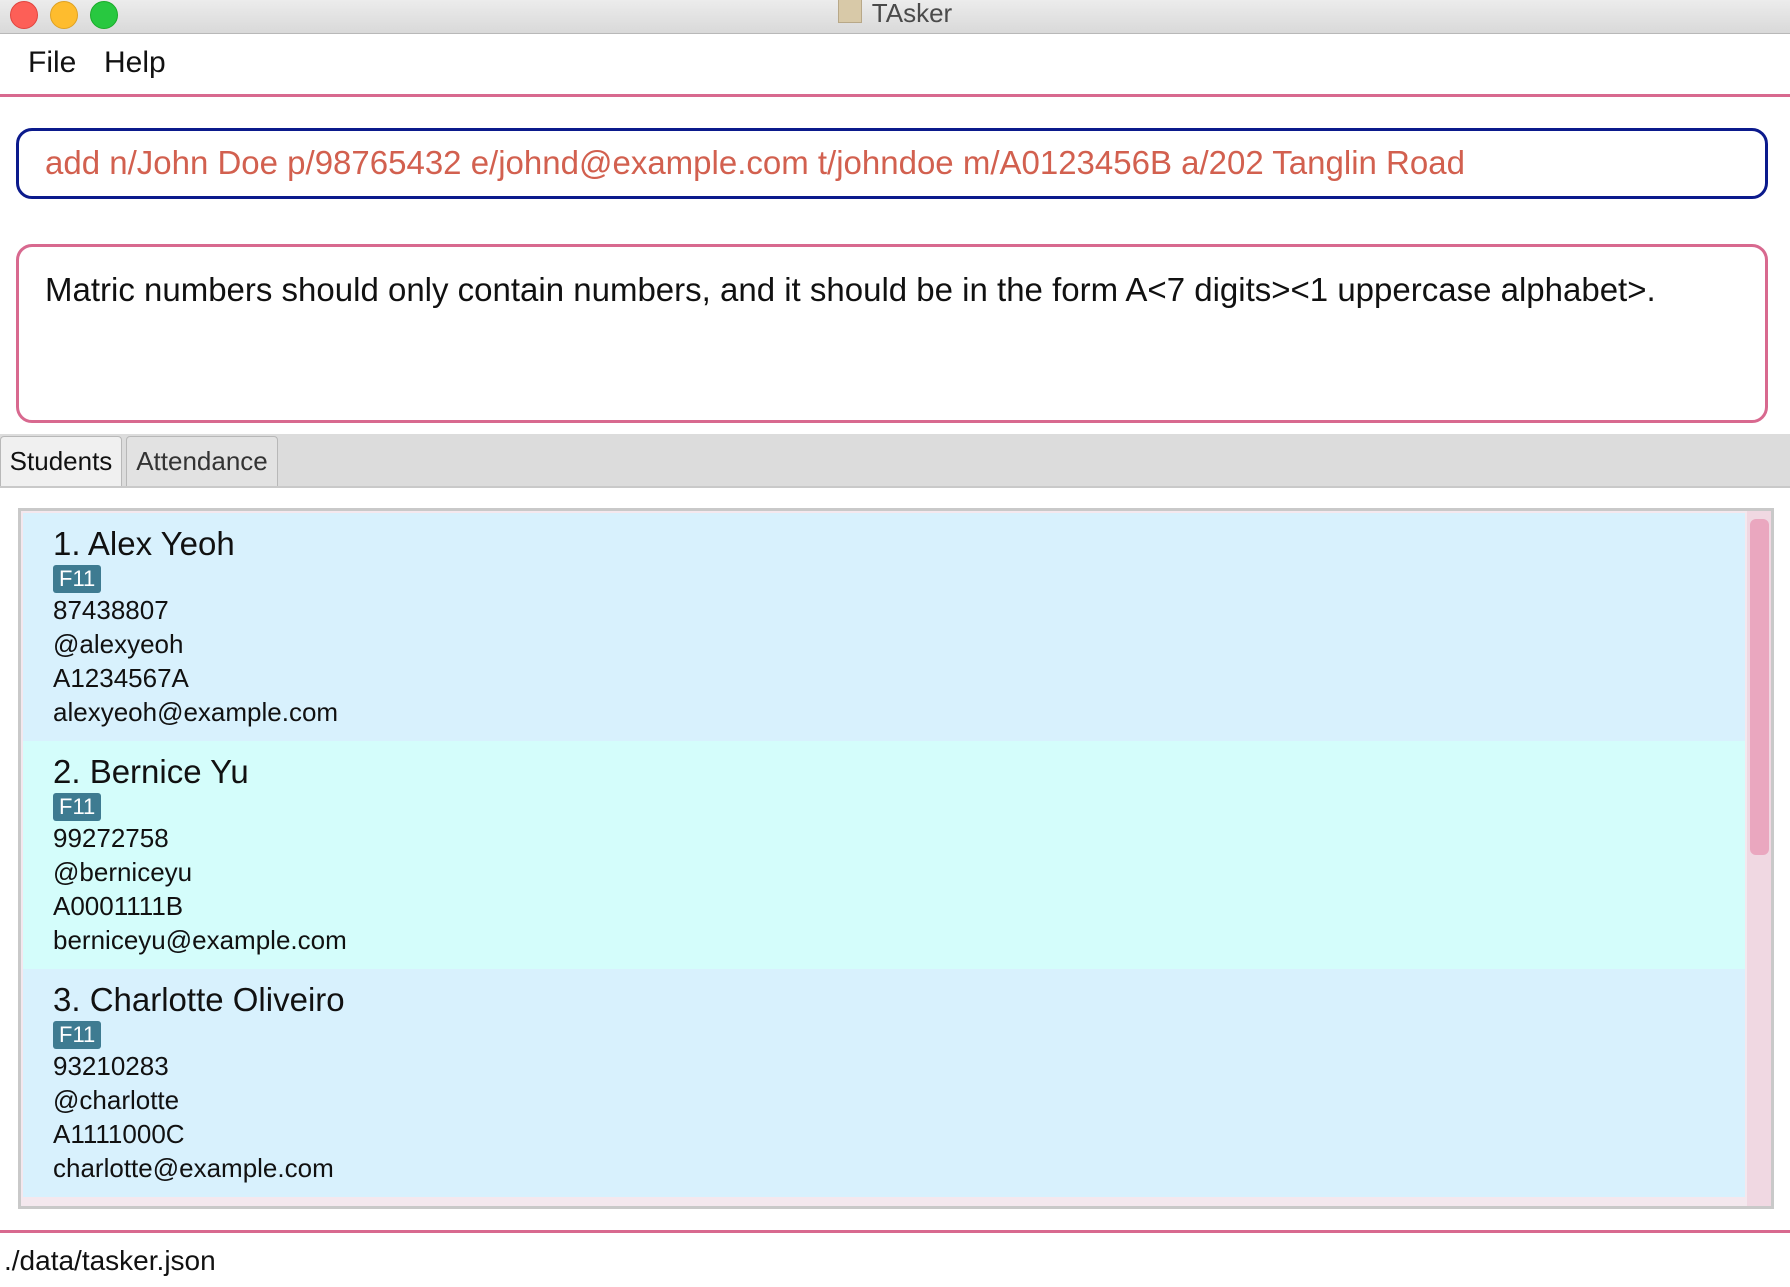  What do you see at coordinates (118, 906) in the screenshot?
I see `student-matric: A0001111B` at bounding box center [118, 906].